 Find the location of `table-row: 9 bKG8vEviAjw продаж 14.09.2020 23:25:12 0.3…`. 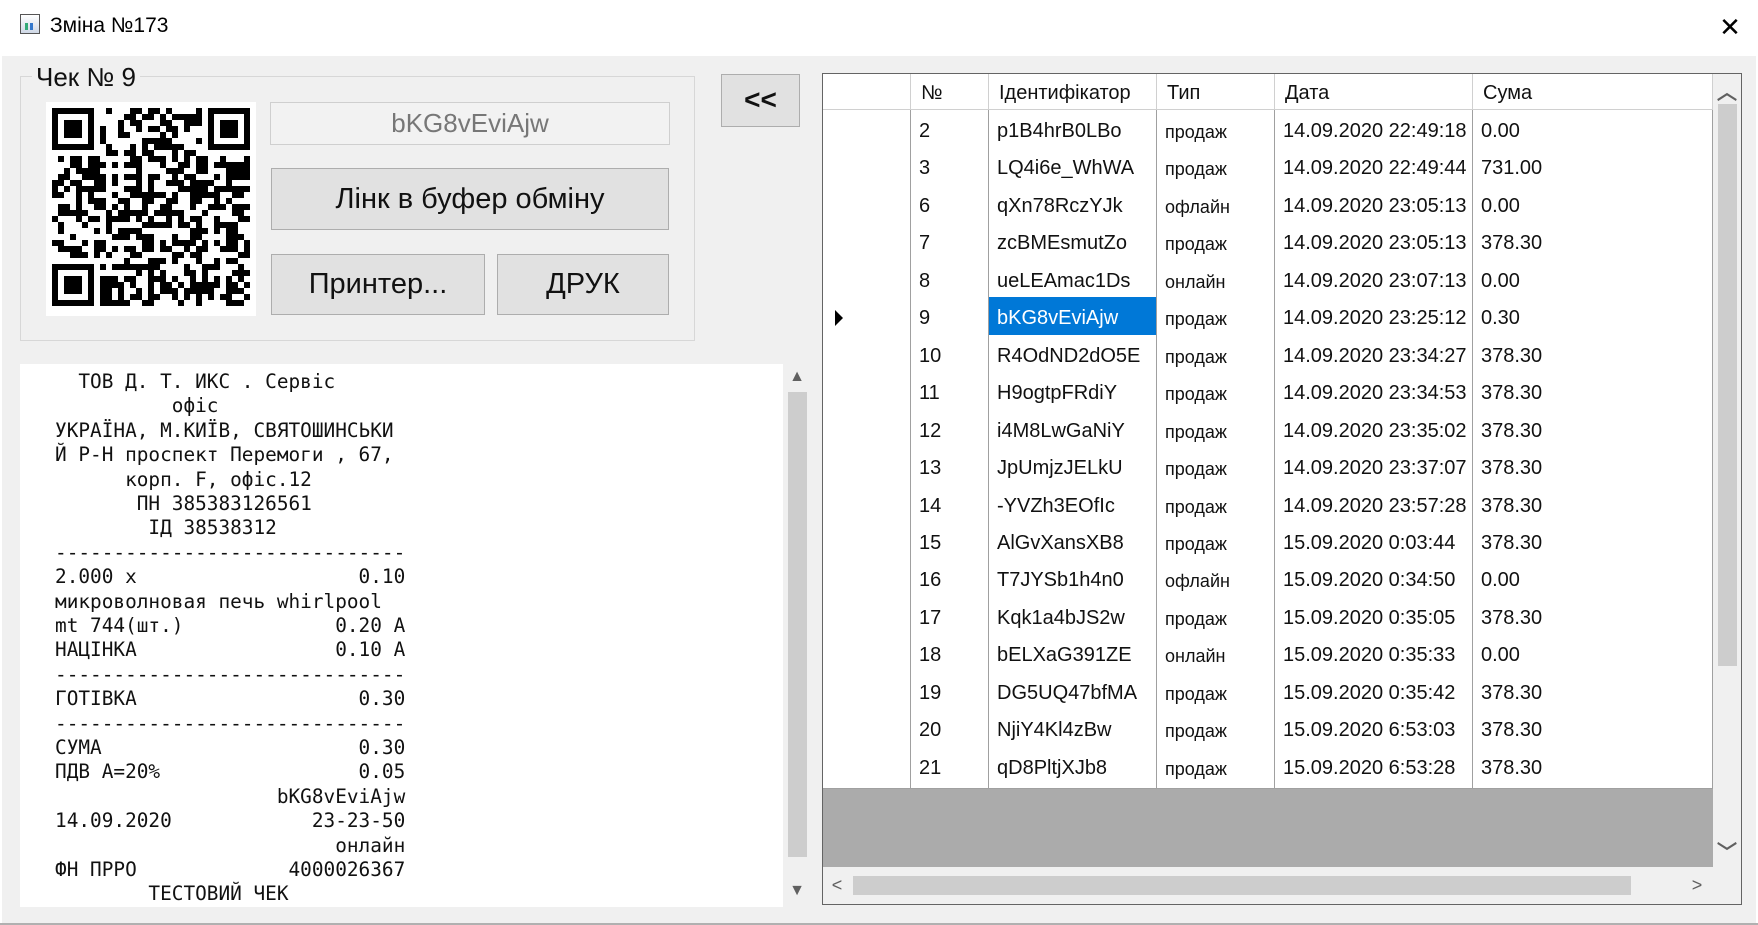

table-row: 9 bKG8vEviAjw продаж 14.09.2020 23:25:12 0.3… is located at coordinates (1268, 318).